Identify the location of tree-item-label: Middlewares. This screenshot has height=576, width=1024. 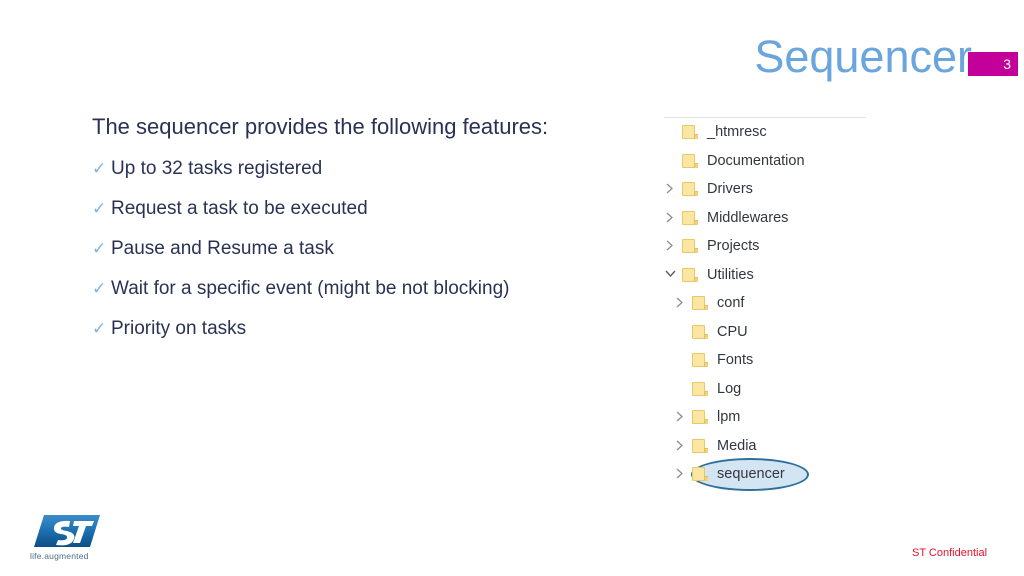
(748, 217).